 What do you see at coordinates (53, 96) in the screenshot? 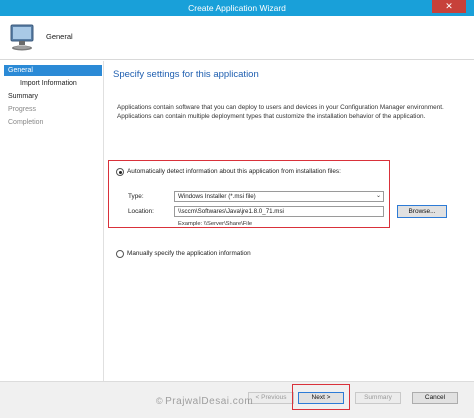
I see `nav-item-summary: Summary` at bounding box center [53, 96].